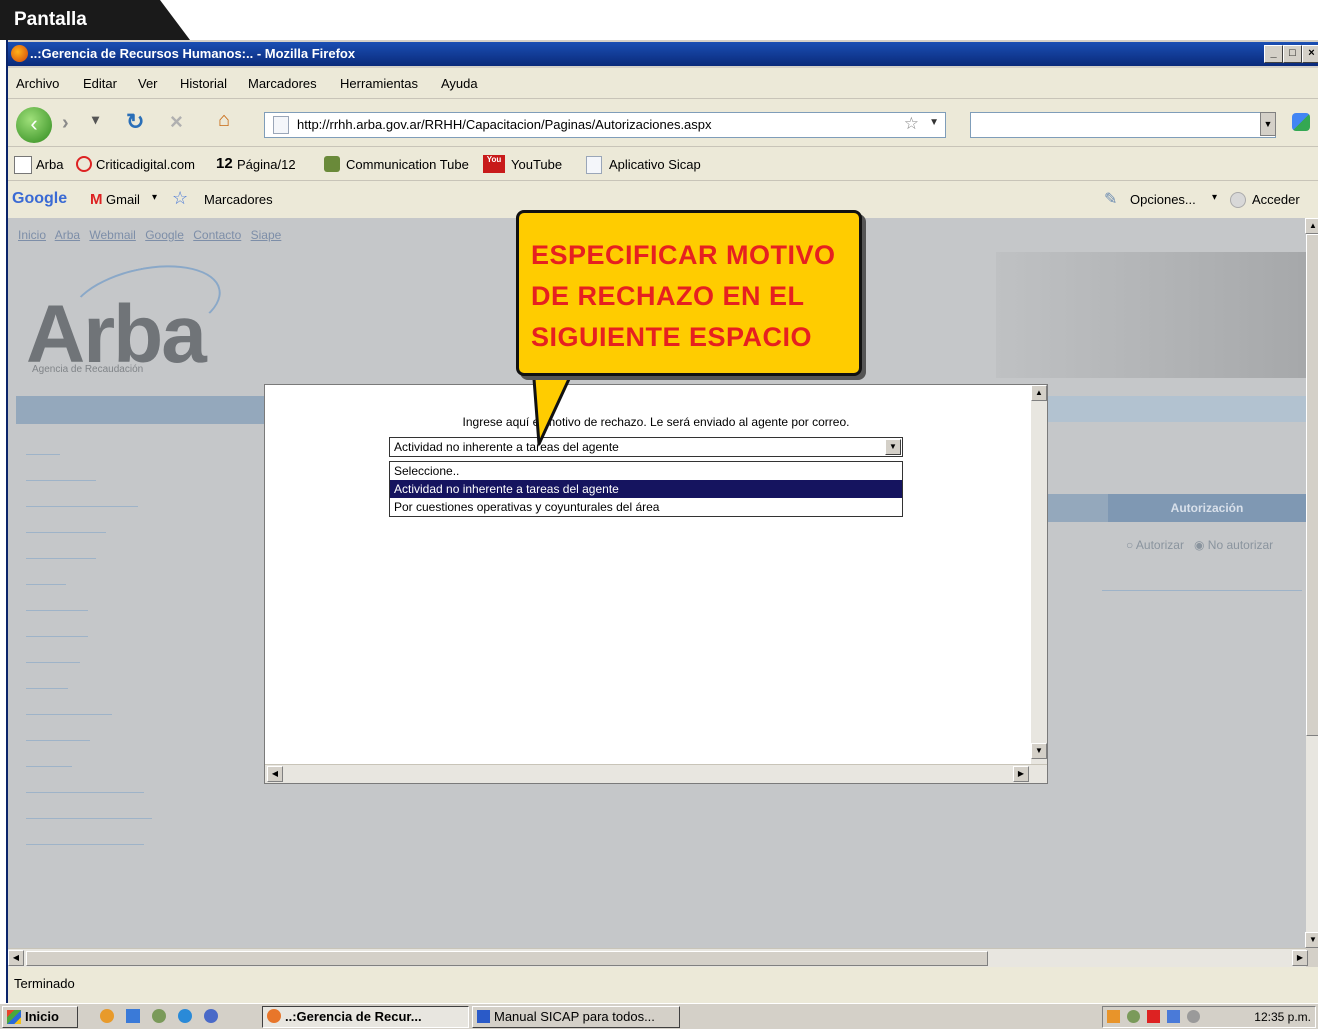 This screenshot has height=1029, width=1318. I want to click on menu-editar: Editar, so click(100, 83).